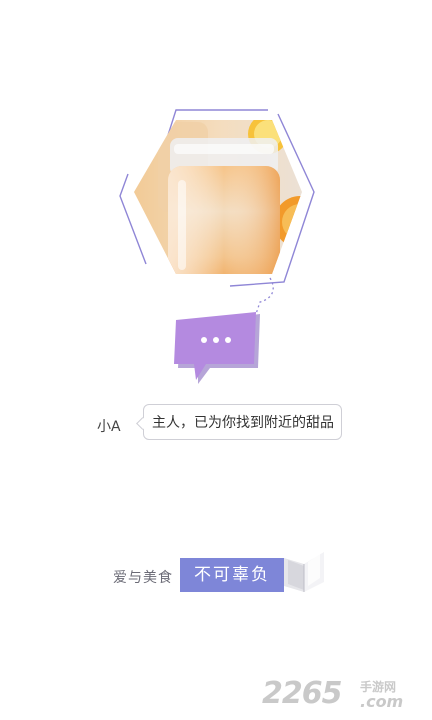 This screenshot has width=432, height=720. What do you see at coordinates (242, 422) in the screenshot?
I see `assistant-message: 主人，已为你找到附近的甜品` at bounding box center [242, 422].